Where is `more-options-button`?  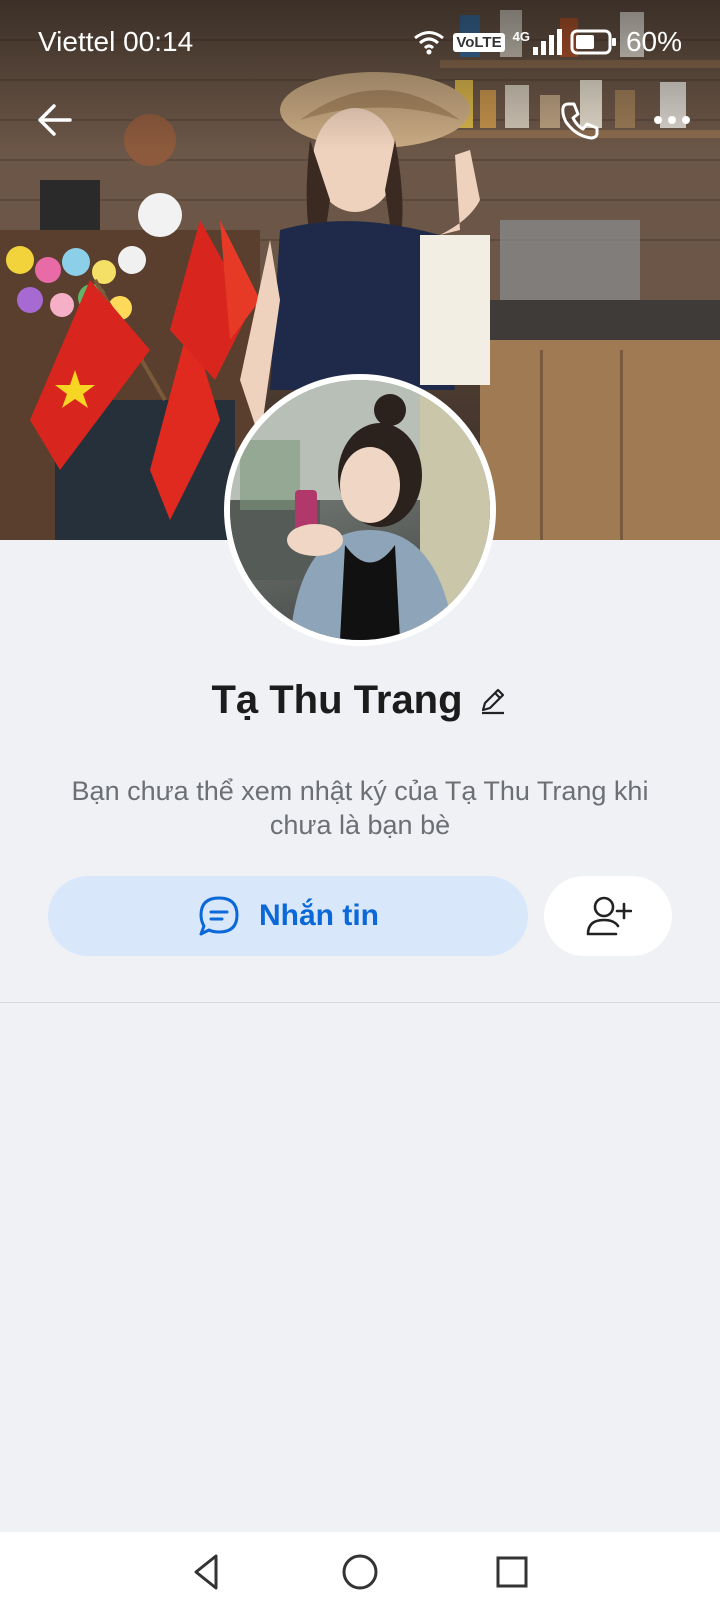 more-options-button is located at coordinates (672, 120).